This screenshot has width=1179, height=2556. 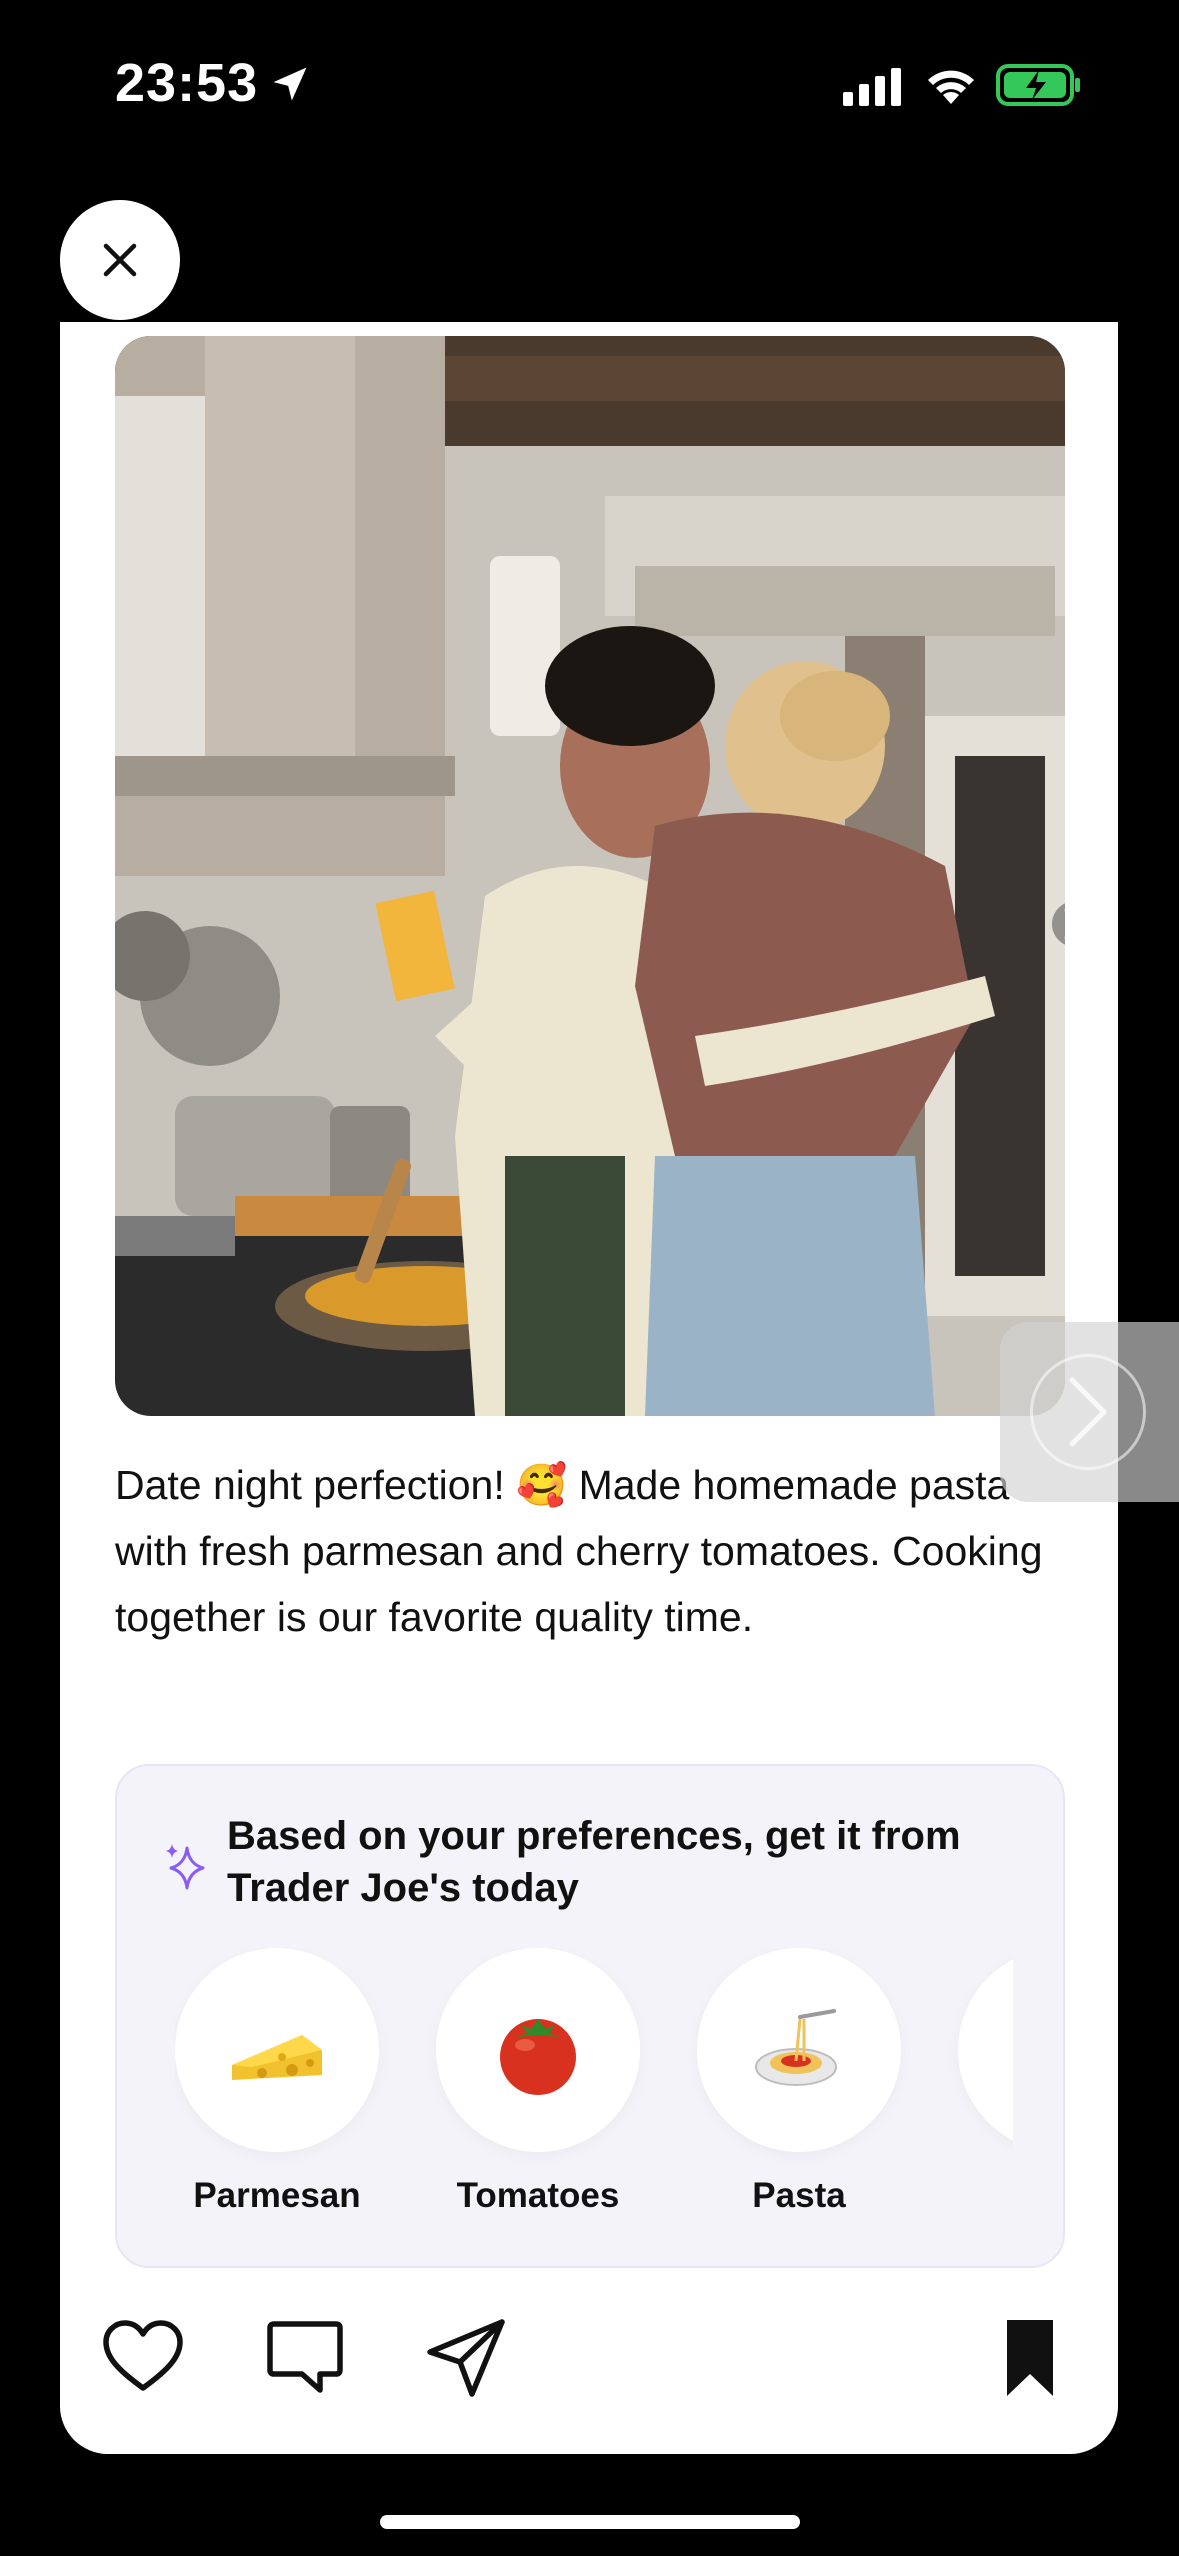 I want to click on cheese-icon, so click(x=277, y=2057).